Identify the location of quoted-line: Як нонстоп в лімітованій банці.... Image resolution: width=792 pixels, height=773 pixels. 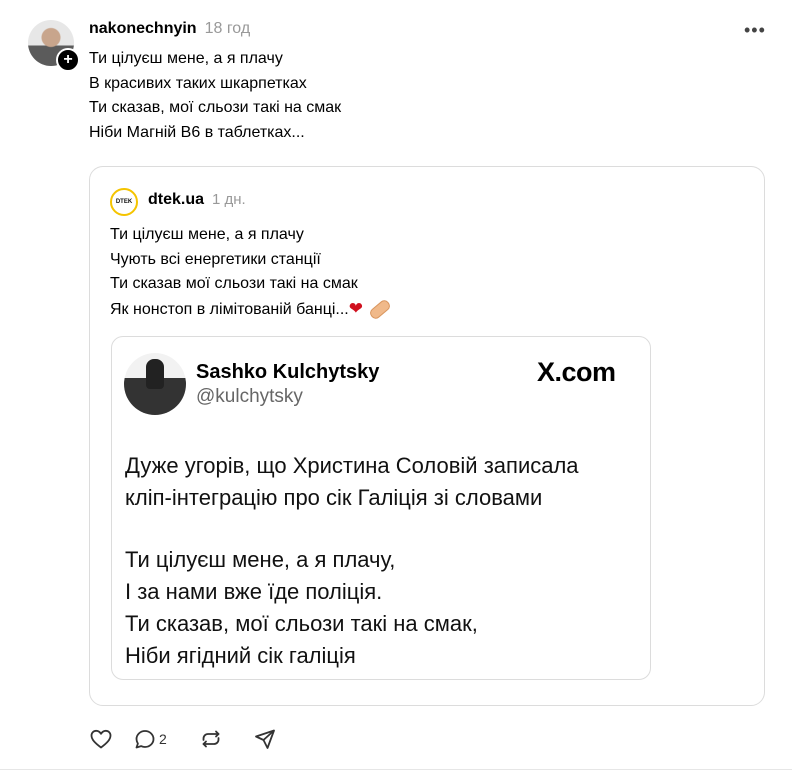
(229, 309).